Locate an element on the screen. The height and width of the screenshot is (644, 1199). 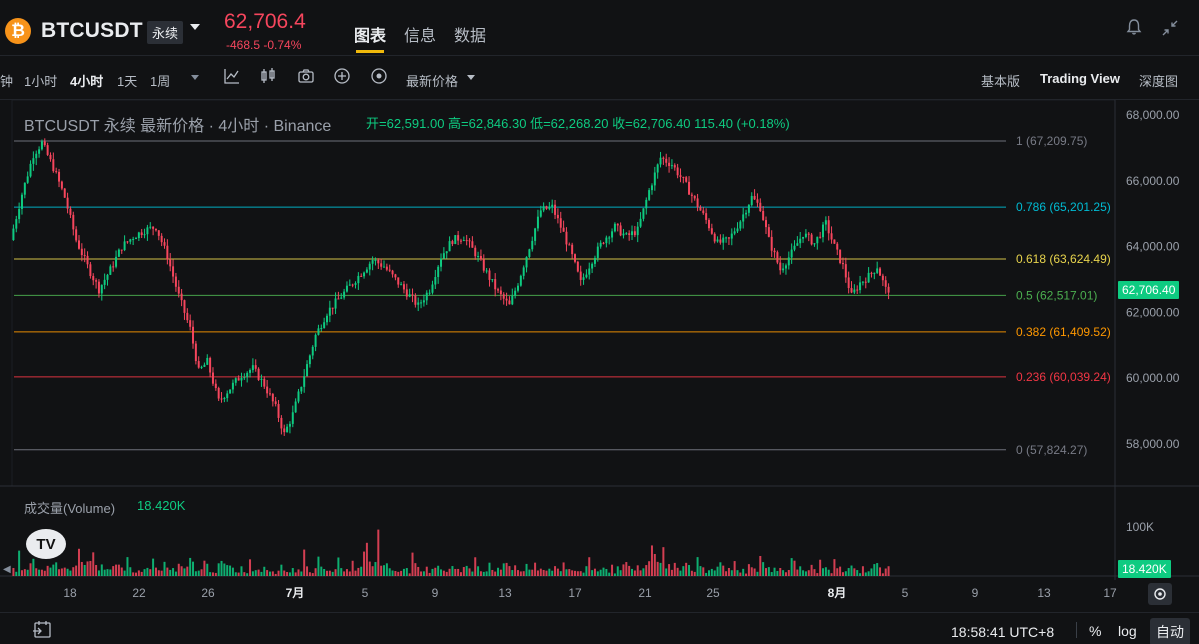
x-axis-tick: 9 is located at coordinates (975, 593).